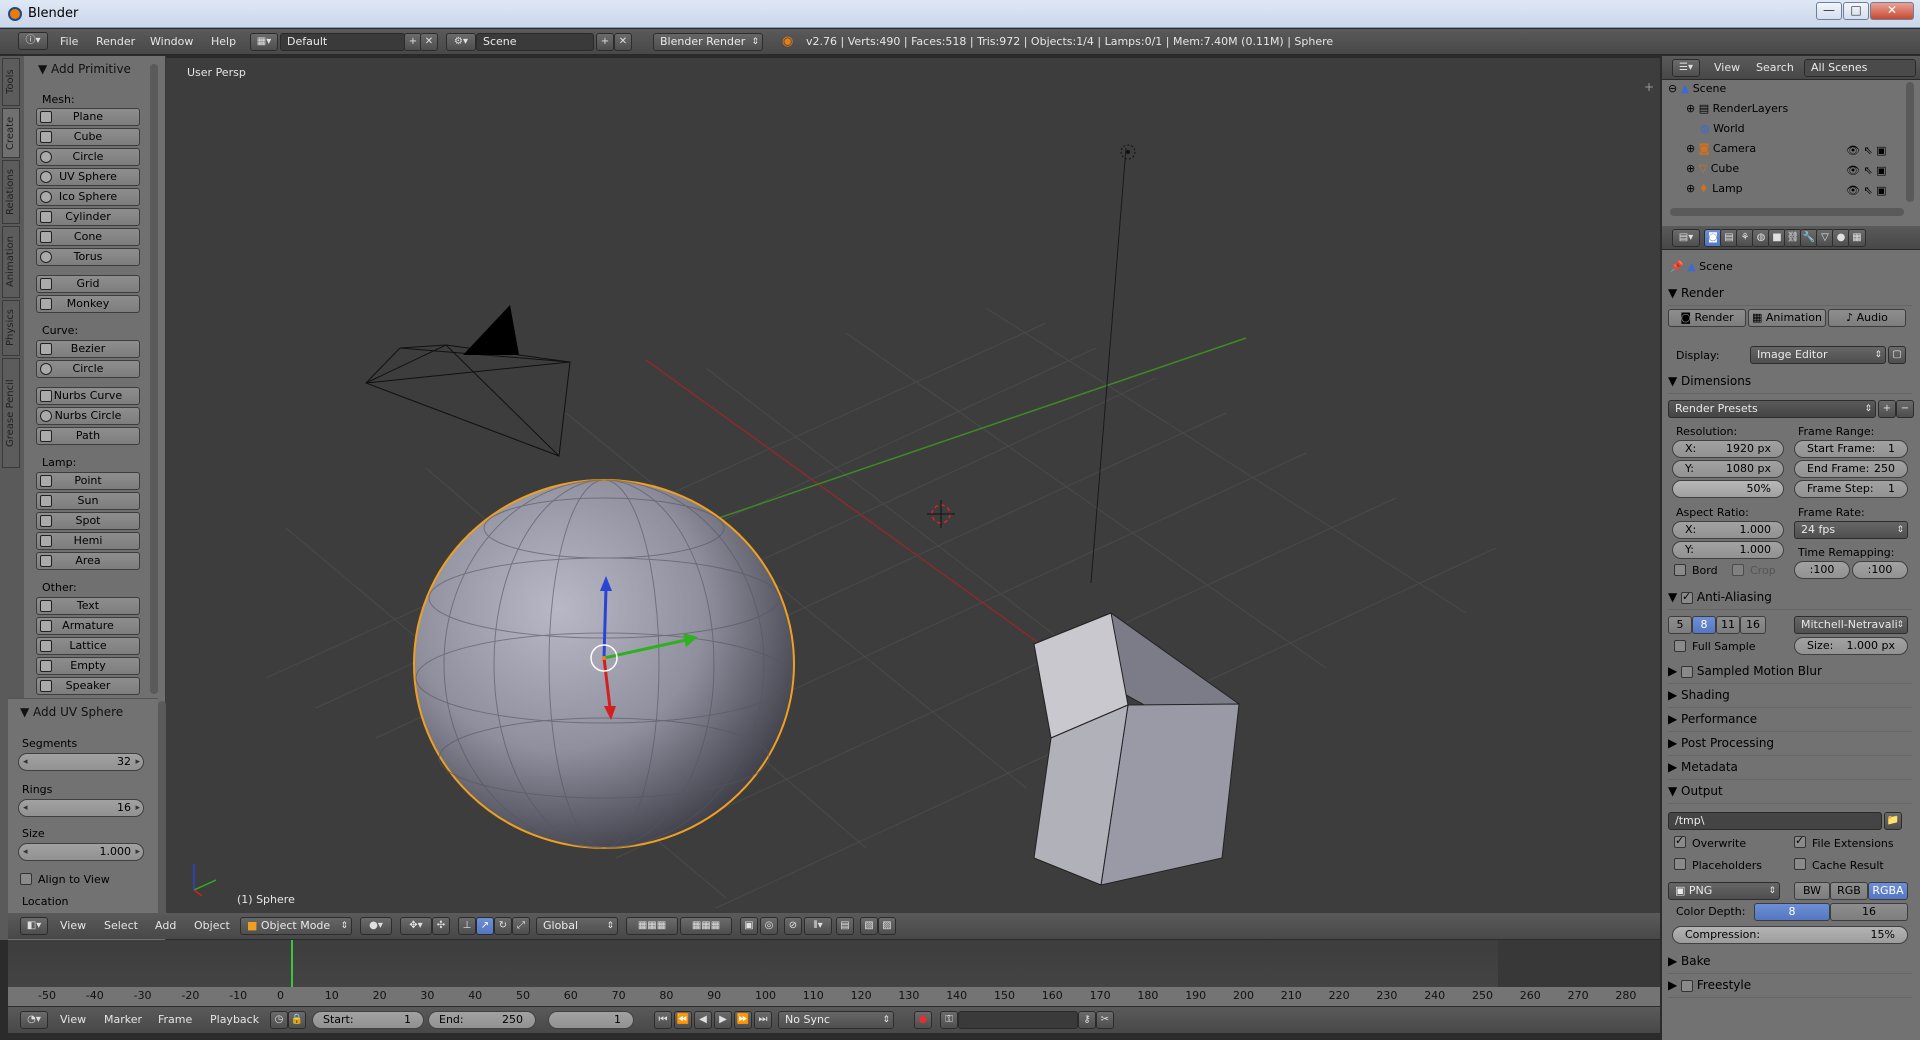 This screenshot has height=1040, width=1920. Describe the element at coordinates (485, 926) in the screenshot. I see `translate-manipulator-icon: ↗` at that location.